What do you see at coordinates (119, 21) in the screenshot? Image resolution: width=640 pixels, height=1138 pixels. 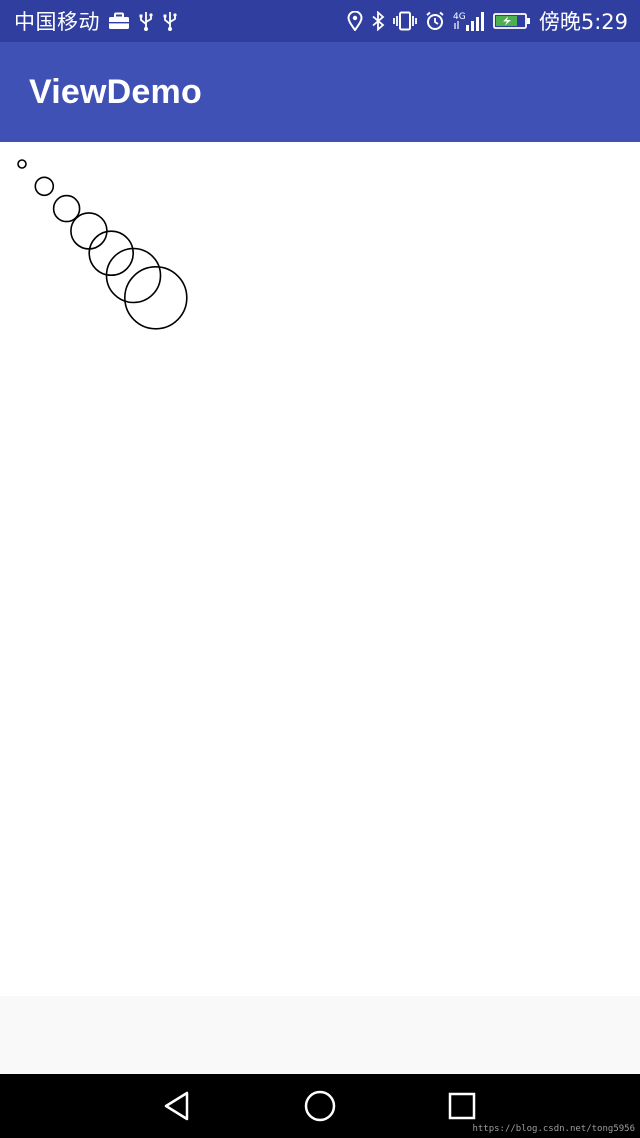 I see `briefcase-icon` at bounding box center [119, 21].